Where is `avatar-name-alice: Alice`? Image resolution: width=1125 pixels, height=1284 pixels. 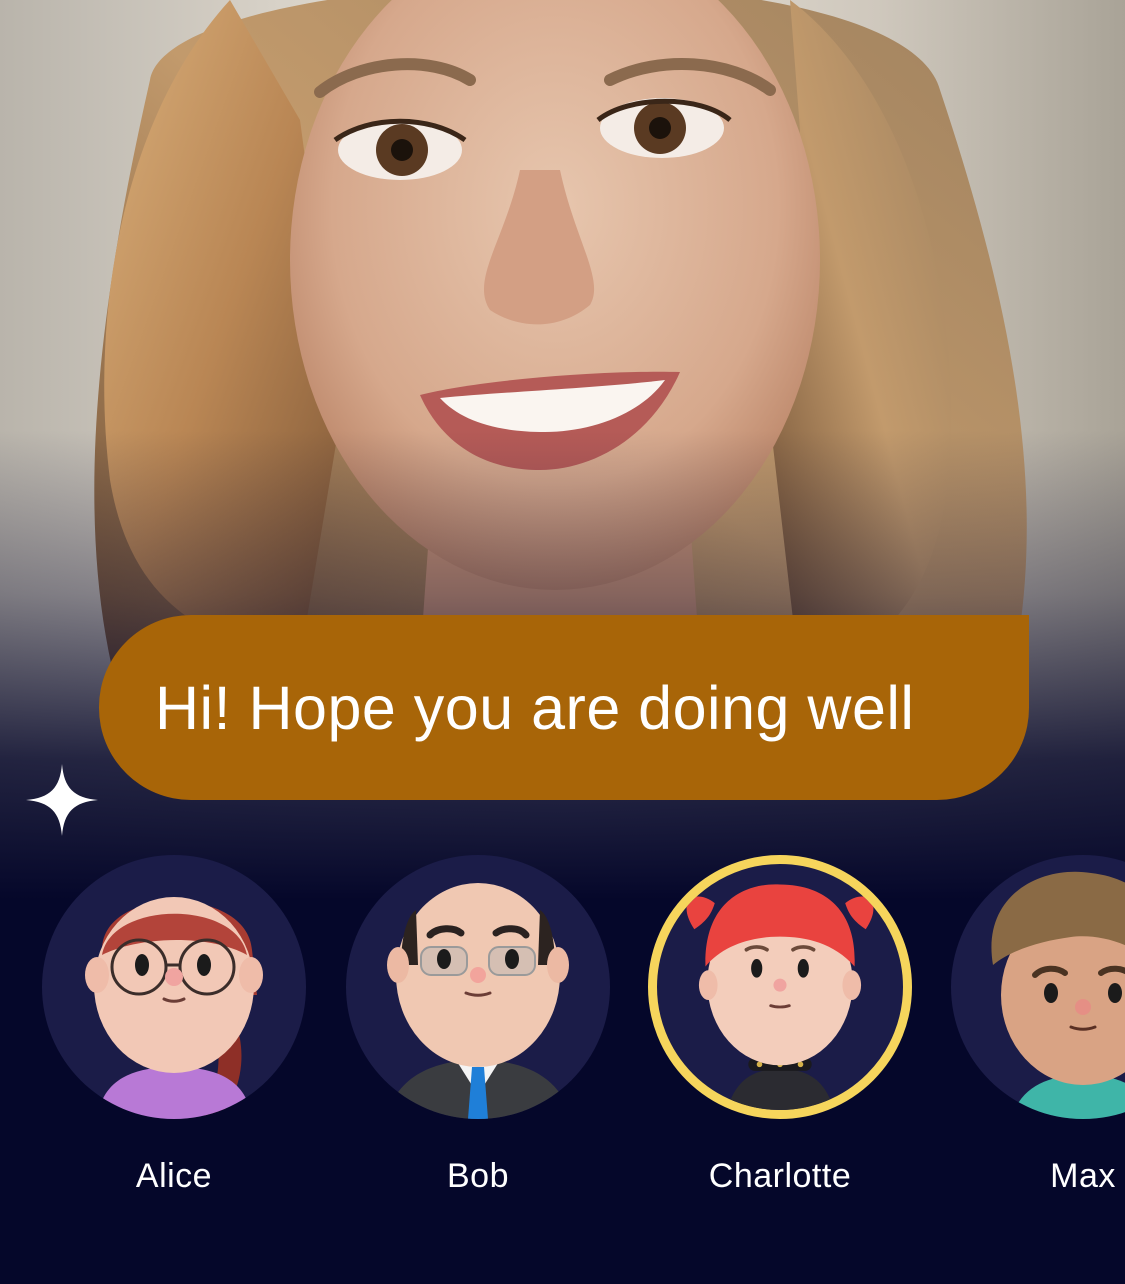
avatar-name-alice: Alice is located at coordinates (174, 1176).